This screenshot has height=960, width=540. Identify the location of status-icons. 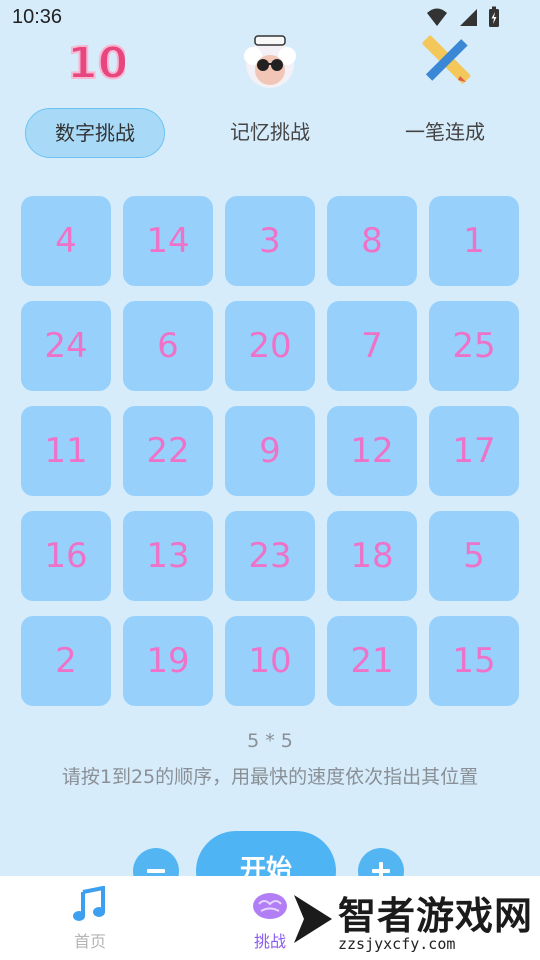
(463, 17).